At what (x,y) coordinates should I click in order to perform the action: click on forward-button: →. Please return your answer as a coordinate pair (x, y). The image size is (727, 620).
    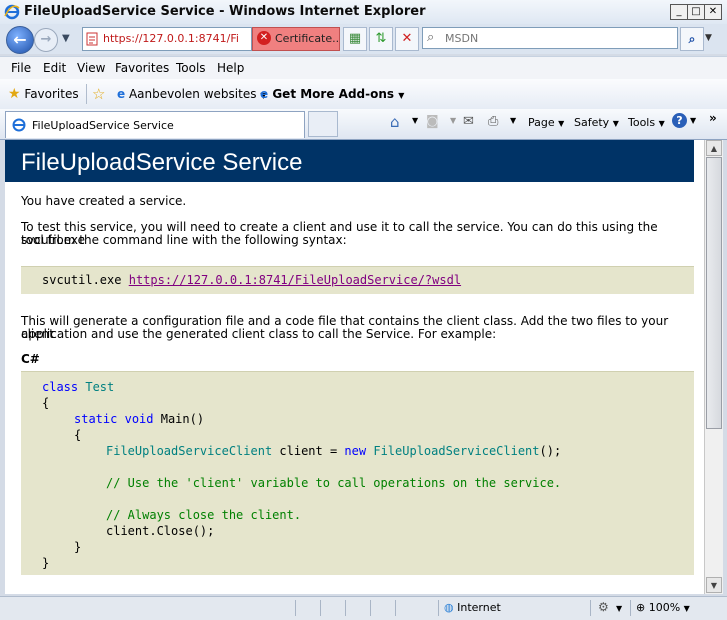
    Looking at the image, I should click on (46, 40).